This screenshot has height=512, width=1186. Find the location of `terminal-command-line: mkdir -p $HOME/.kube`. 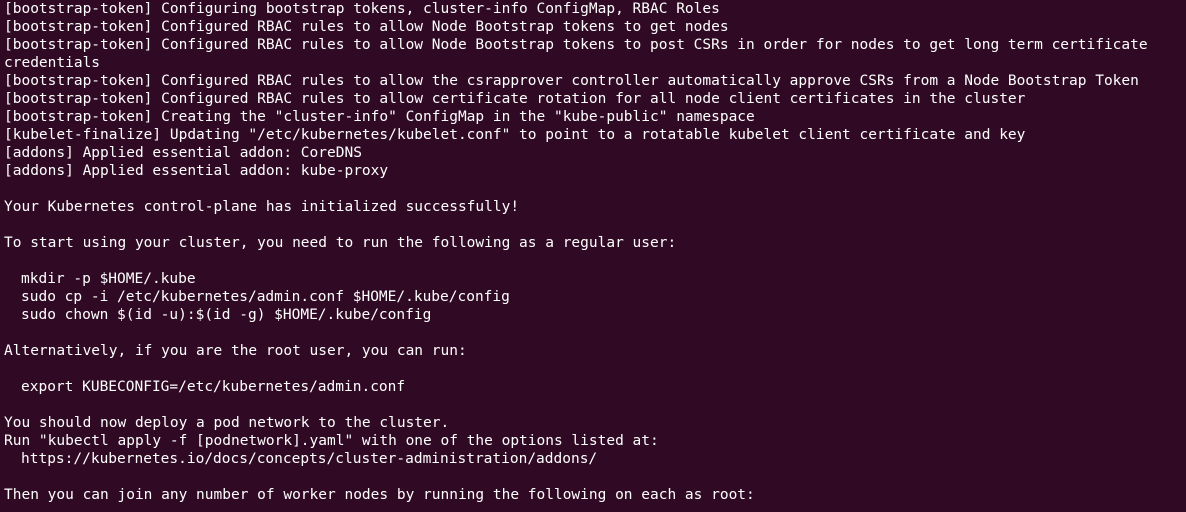

terminal-command-line: mkdir -p $HOME/.kube is located at coordinates (108, 279).